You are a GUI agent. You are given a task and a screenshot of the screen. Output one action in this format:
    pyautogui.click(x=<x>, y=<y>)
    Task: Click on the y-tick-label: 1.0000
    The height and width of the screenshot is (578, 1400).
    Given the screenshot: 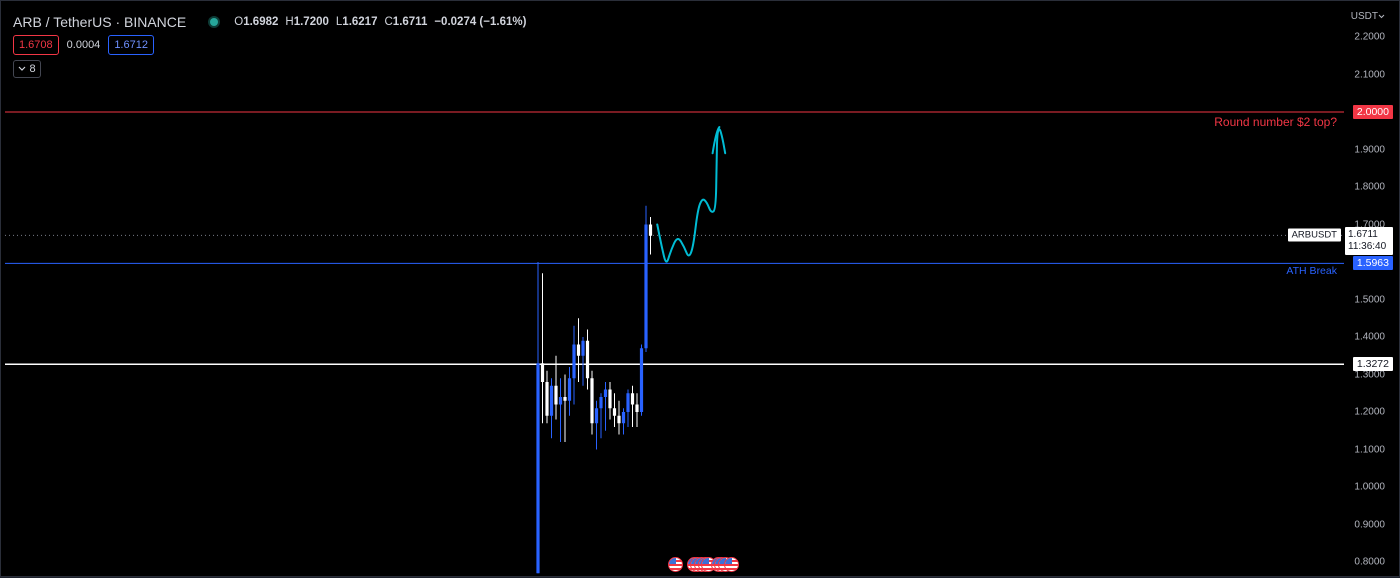 What is the action you would take?
    pyautogui.click(x=1369, y=487)
    